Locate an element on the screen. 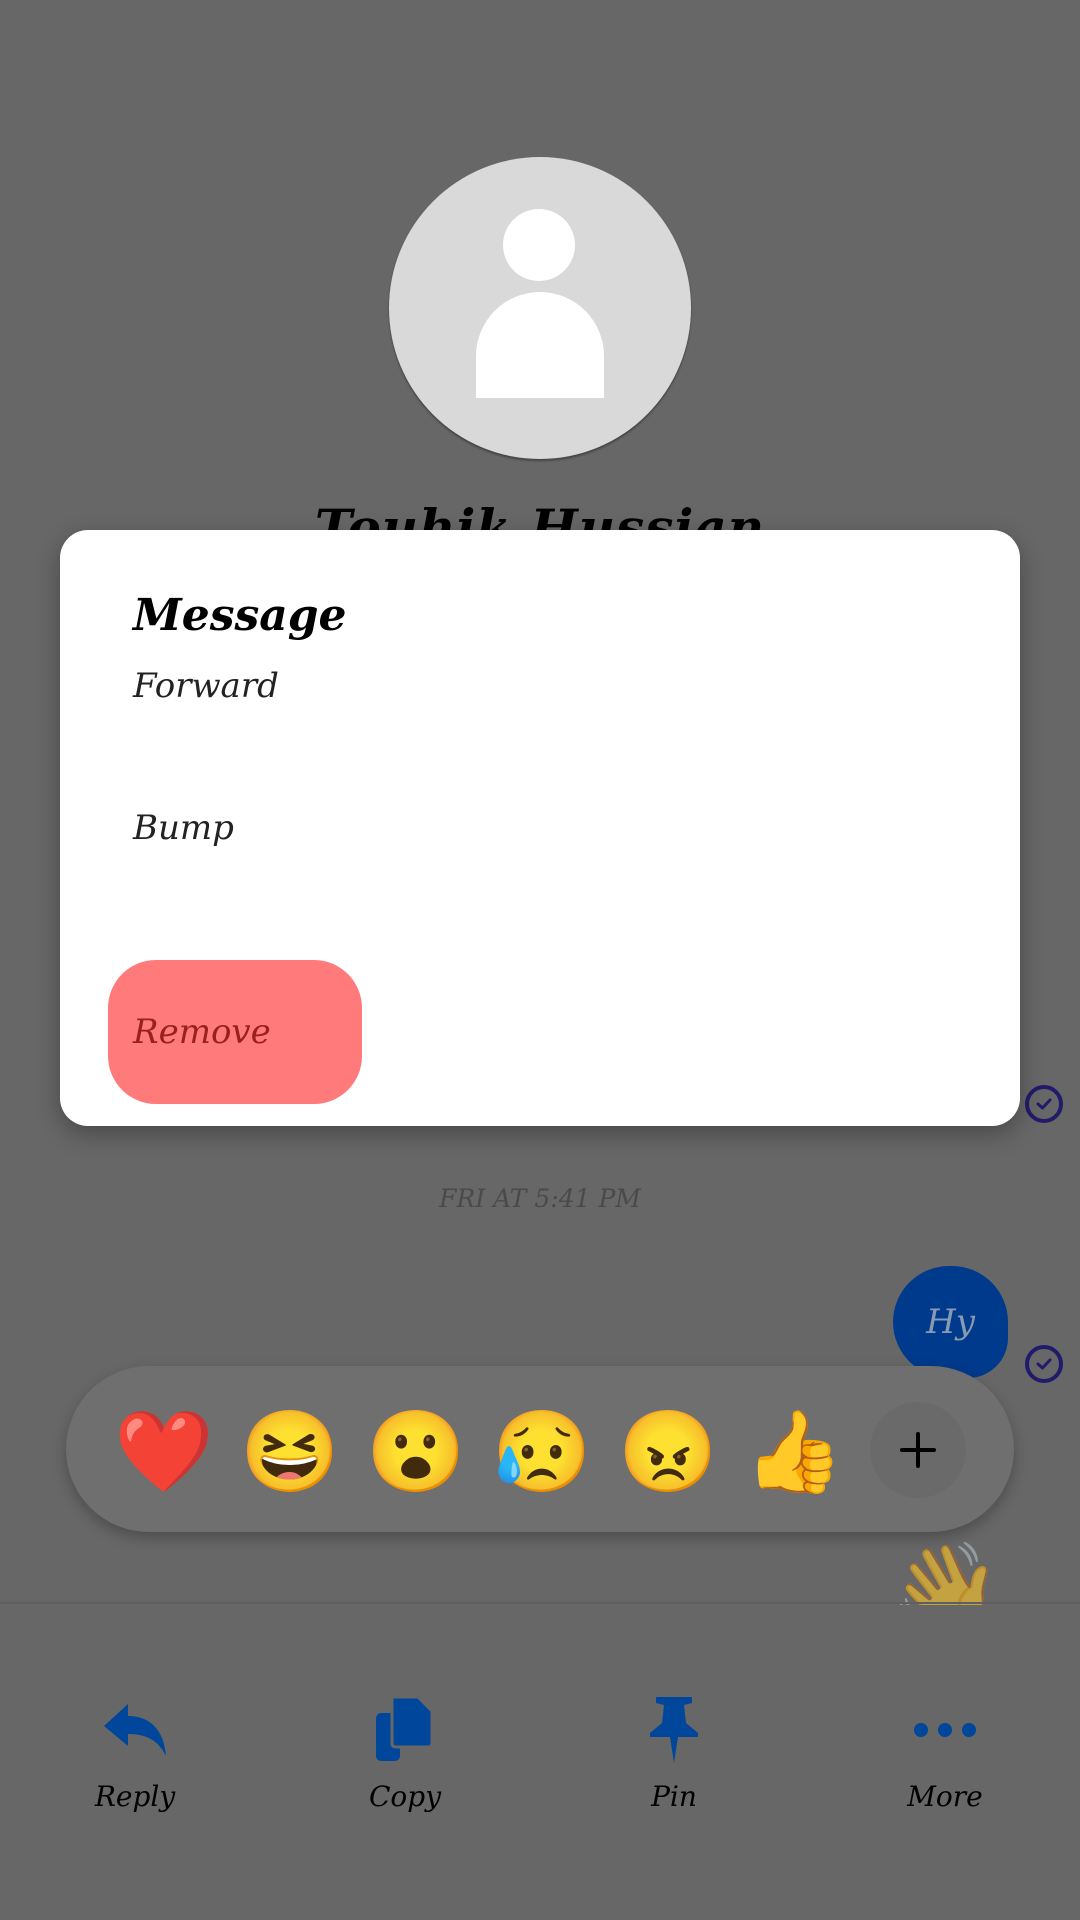 This screenshot has width=1080, height=1920. message-timestamp: FRI AT 5:41 PM is located at coordinates (540, 1198).